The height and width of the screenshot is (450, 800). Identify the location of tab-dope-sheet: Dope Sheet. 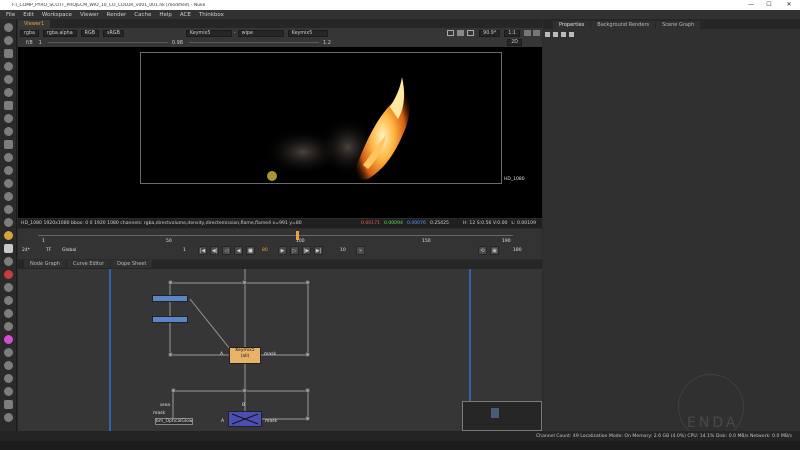
(132, 264).